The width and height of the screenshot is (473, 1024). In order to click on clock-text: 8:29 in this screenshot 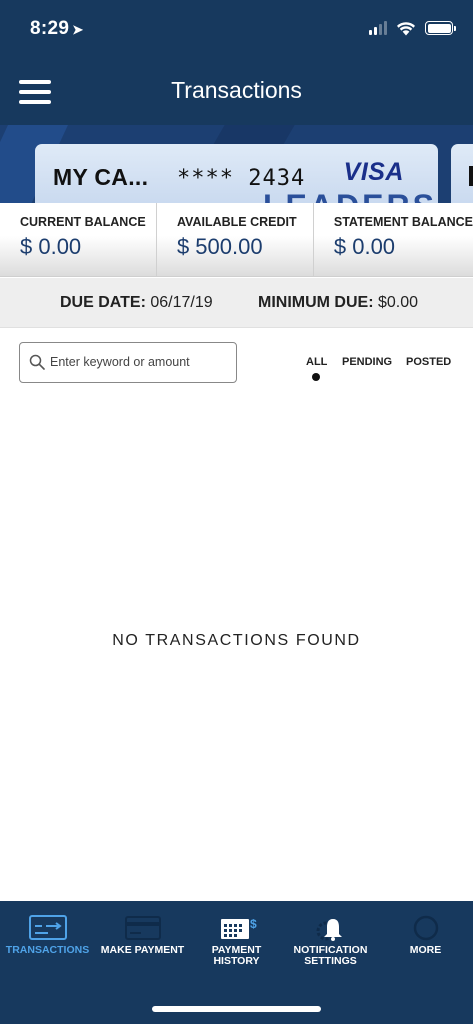, I will do `click(50, 28)`.